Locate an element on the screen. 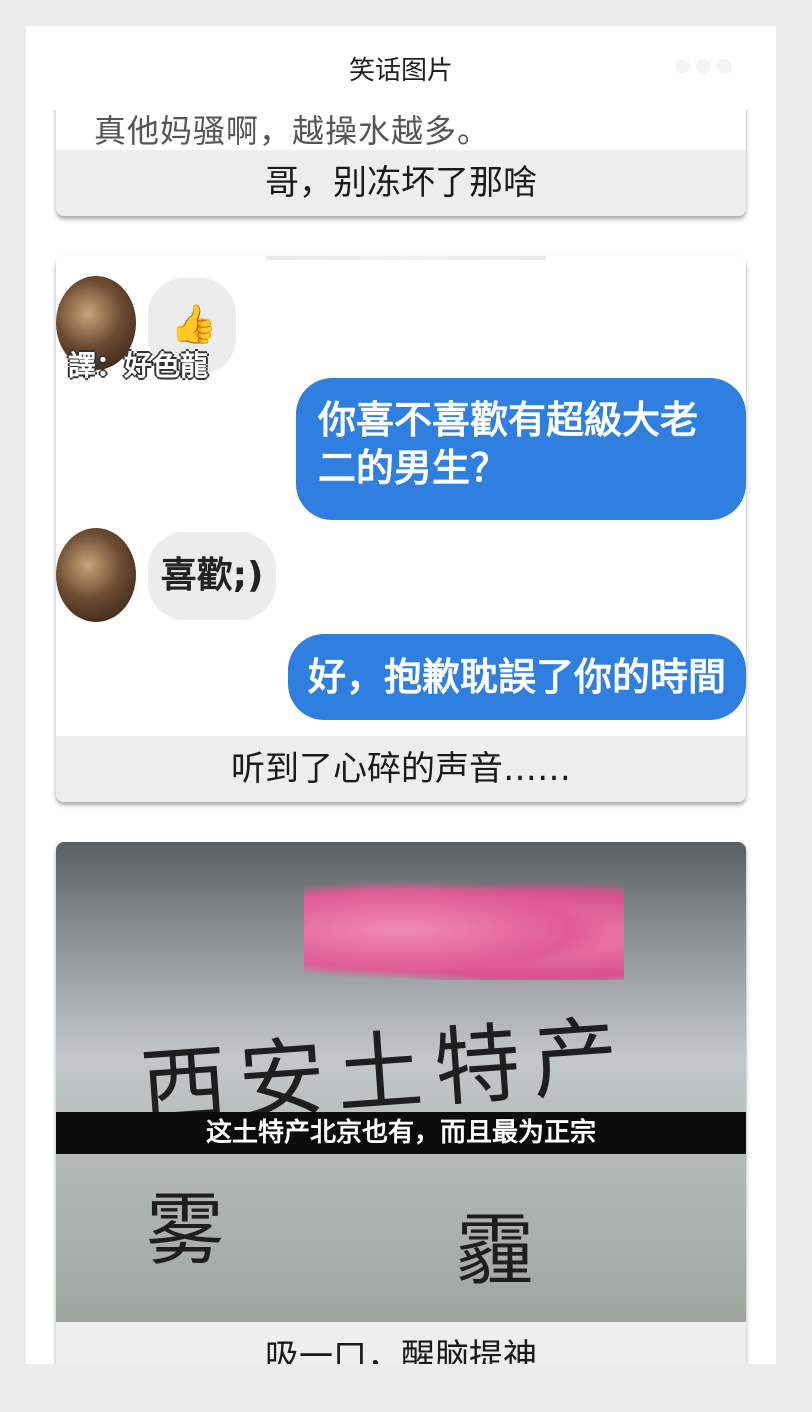 The image size is (812, 1412). post-caption: 吸一口，醒脑提神 is located at coordinates (401, 1343).